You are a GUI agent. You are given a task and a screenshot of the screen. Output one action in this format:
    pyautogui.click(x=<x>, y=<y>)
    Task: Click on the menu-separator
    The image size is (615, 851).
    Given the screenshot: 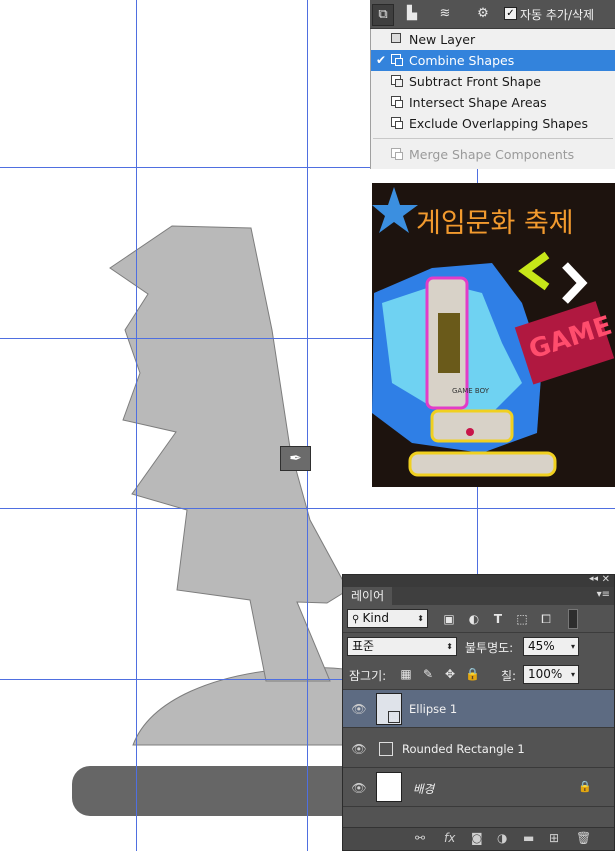 What is the action you would take?
    pyautogui.click(x=493, y=138)
    